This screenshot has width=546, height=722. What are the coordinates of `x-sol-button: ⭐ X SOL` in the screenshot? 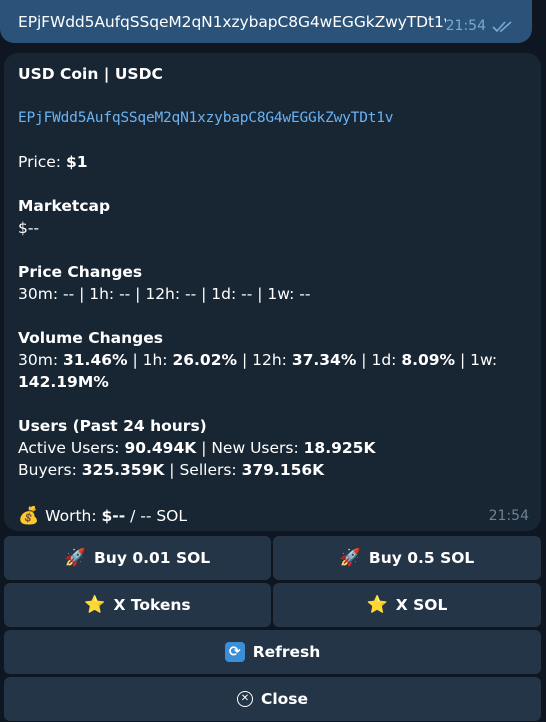 It's located at (407, 605).